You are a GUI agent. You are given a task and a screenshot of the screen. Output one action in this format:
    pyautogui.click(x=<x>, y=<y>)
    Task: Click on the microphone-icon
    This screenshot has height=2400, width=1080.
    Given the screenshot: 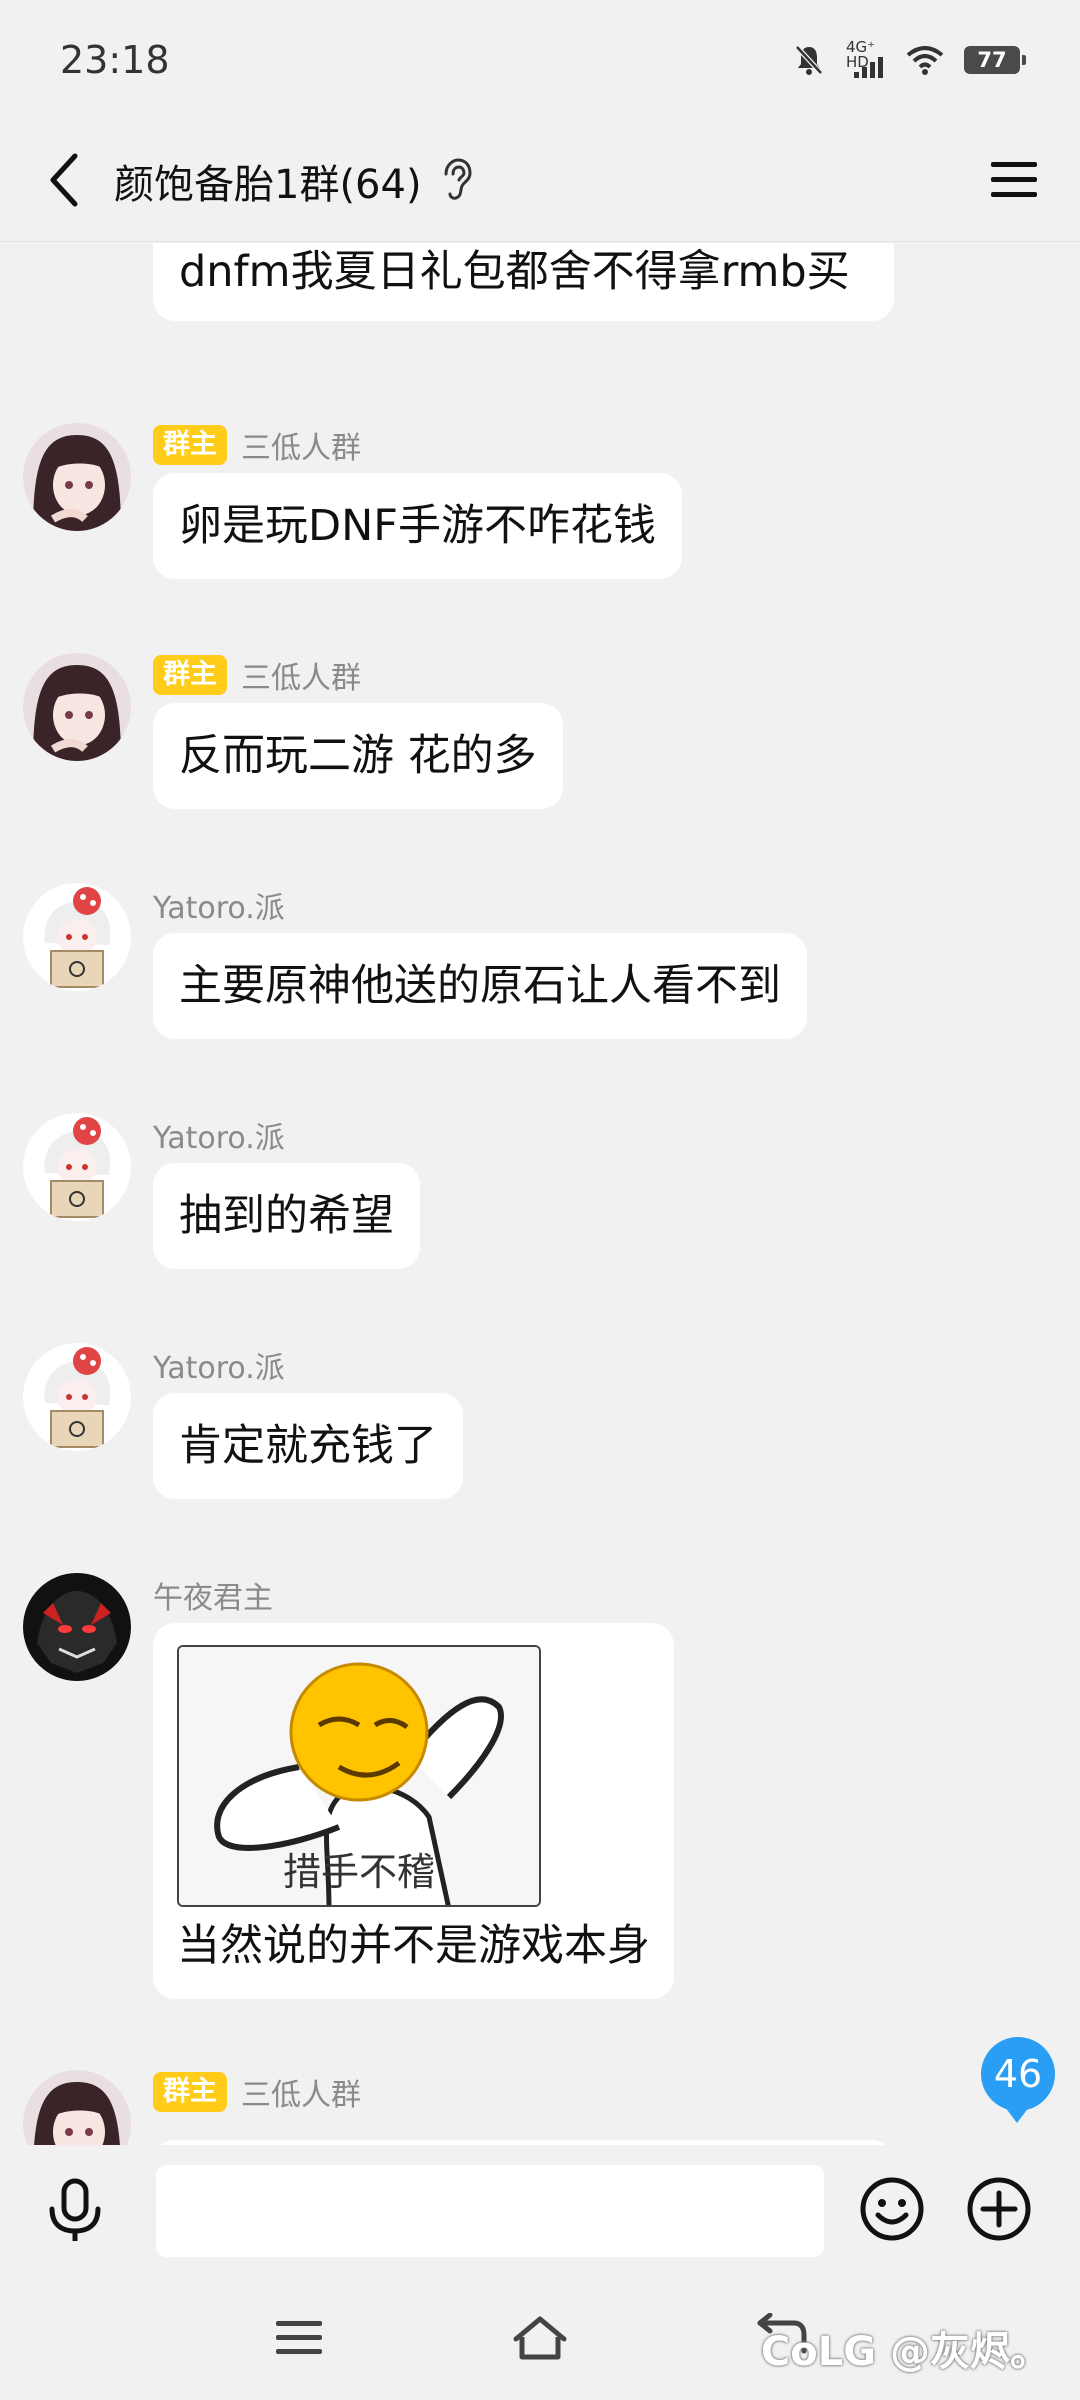 What is the action you would take?
    pyautogui.click(x=75, y=2210)
    